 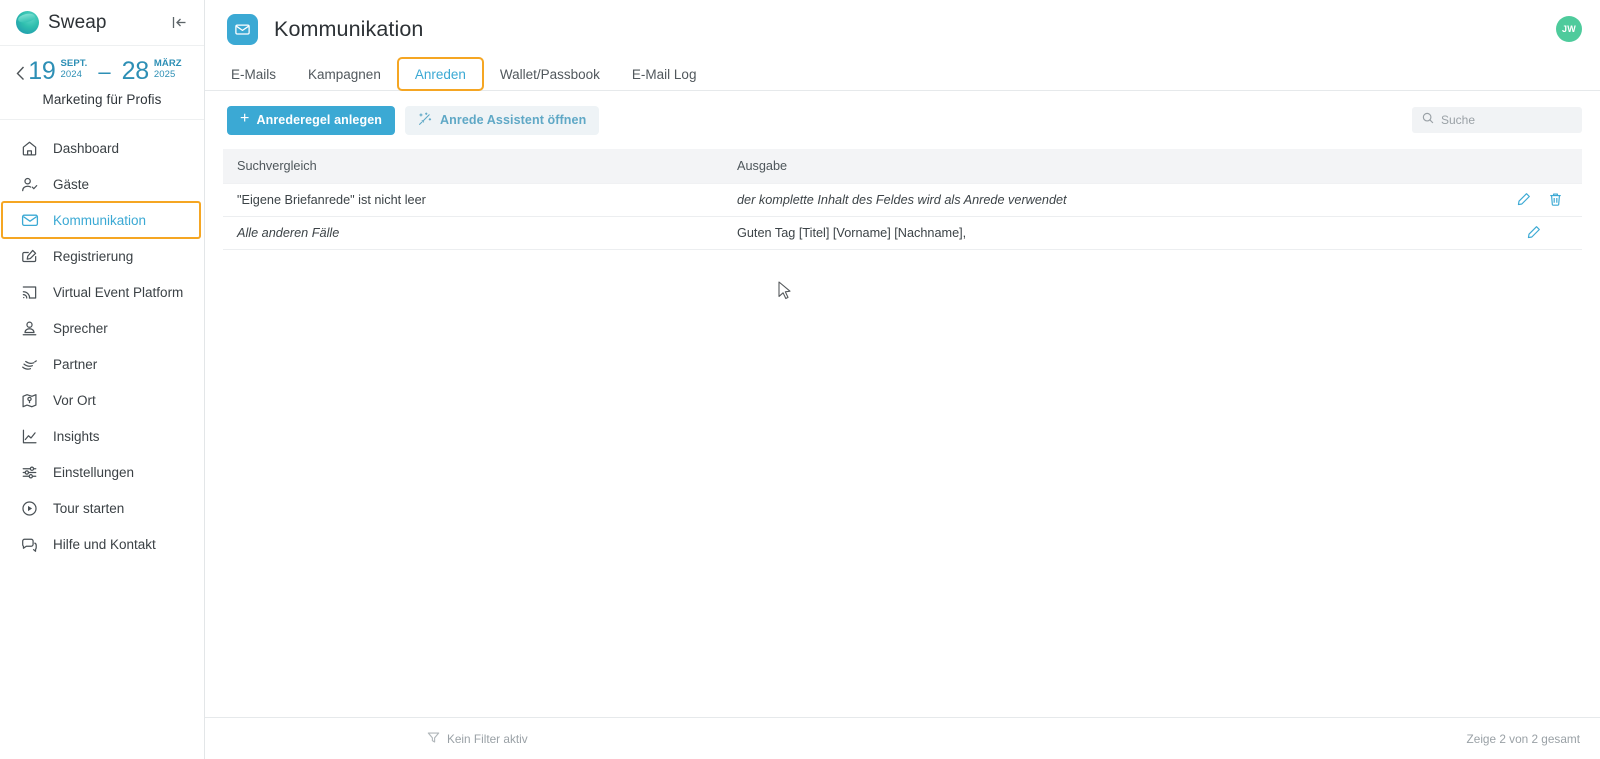 What do you see at coordinates (76, 436) in the screenshot?
I see `sidebar-item-label: Insights` at bounding box center [76, 436].